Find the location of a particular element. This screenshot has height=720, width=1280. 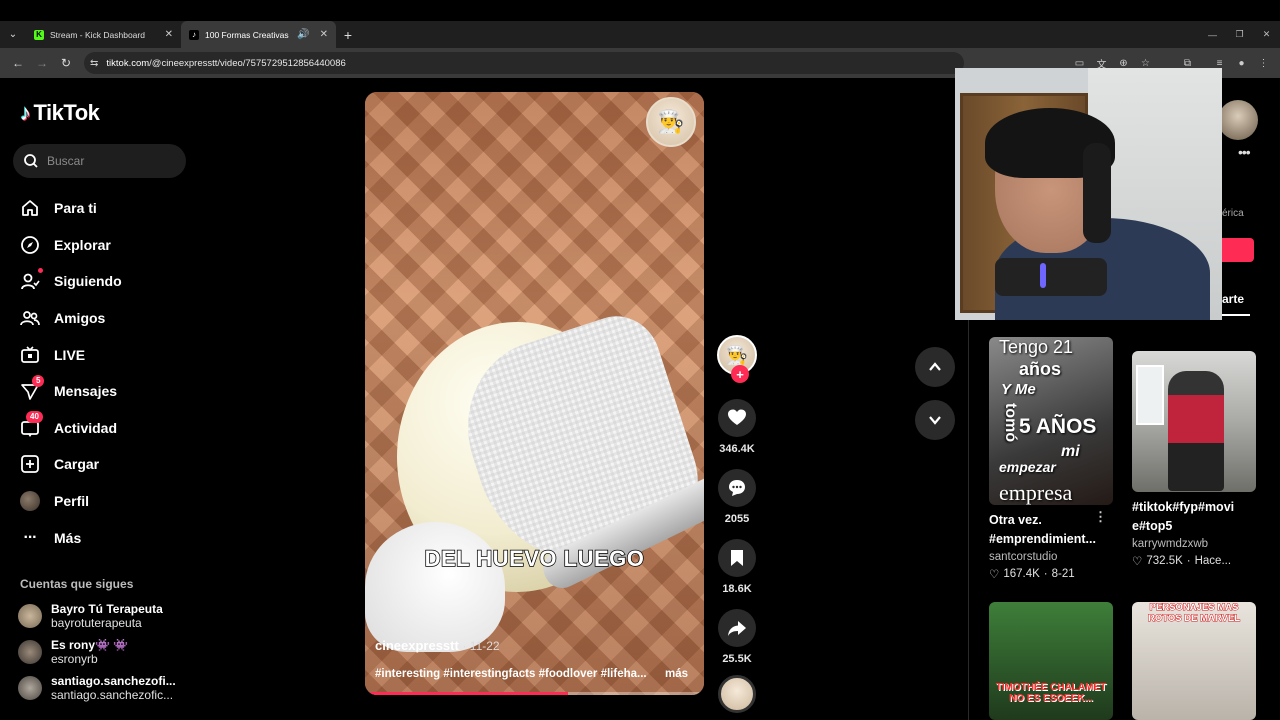

thumb-figure is located at coordinates (1196, 431).